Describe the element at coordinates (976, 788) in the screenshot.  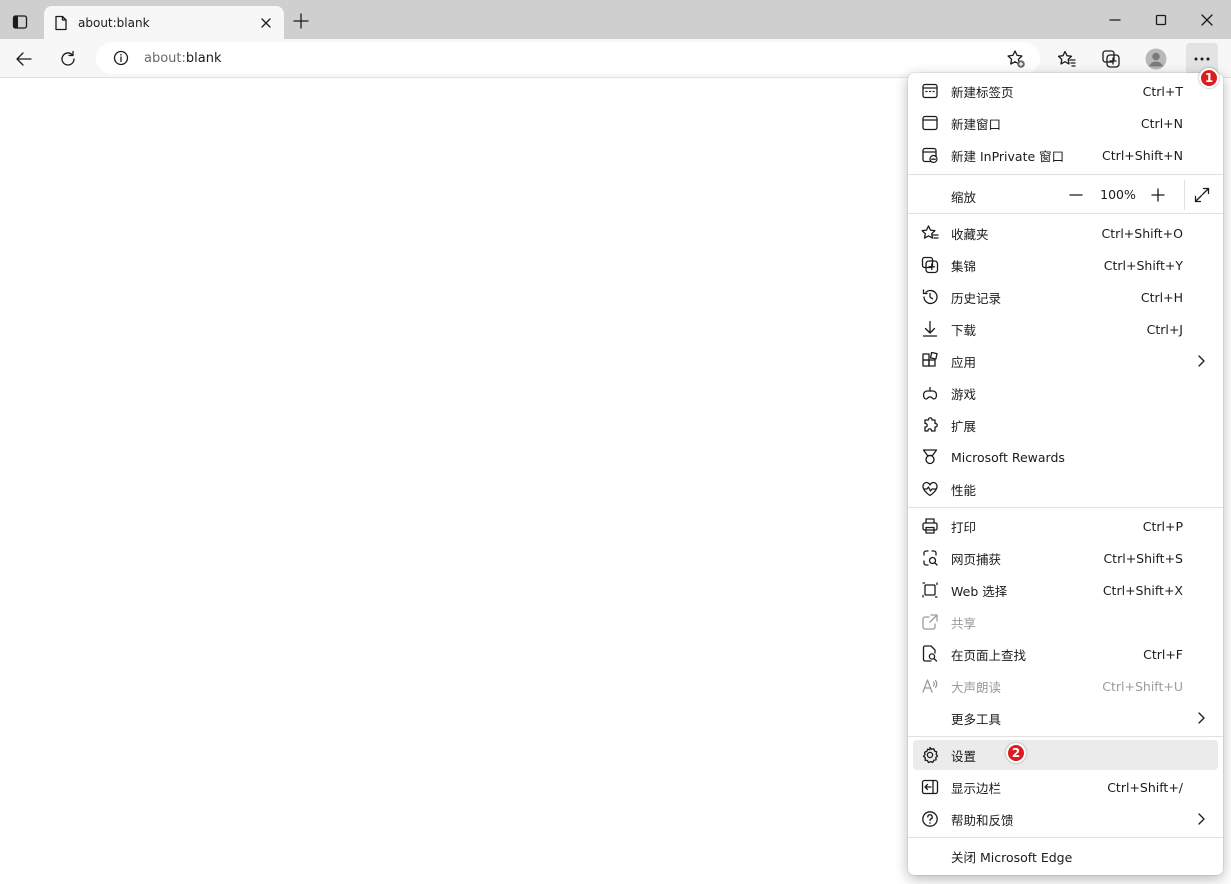
I see `menu-item-label: 显示边栏` at that location.